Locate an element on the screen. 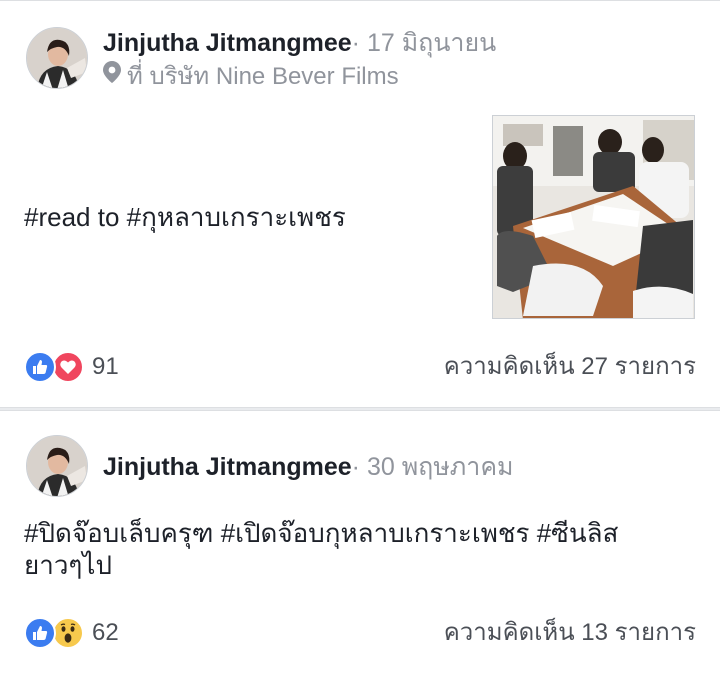 This screenshot has width=720, height=681. location-label: ที่ บริษัท Nine Bever Films is located at coordinates (263, 76).